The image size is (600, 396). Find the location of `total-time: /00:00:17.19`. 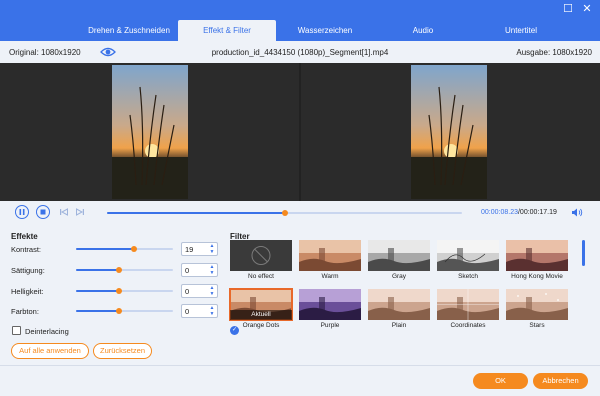

total-time: /00:00:17.19 is located at coordinates (537, 212).